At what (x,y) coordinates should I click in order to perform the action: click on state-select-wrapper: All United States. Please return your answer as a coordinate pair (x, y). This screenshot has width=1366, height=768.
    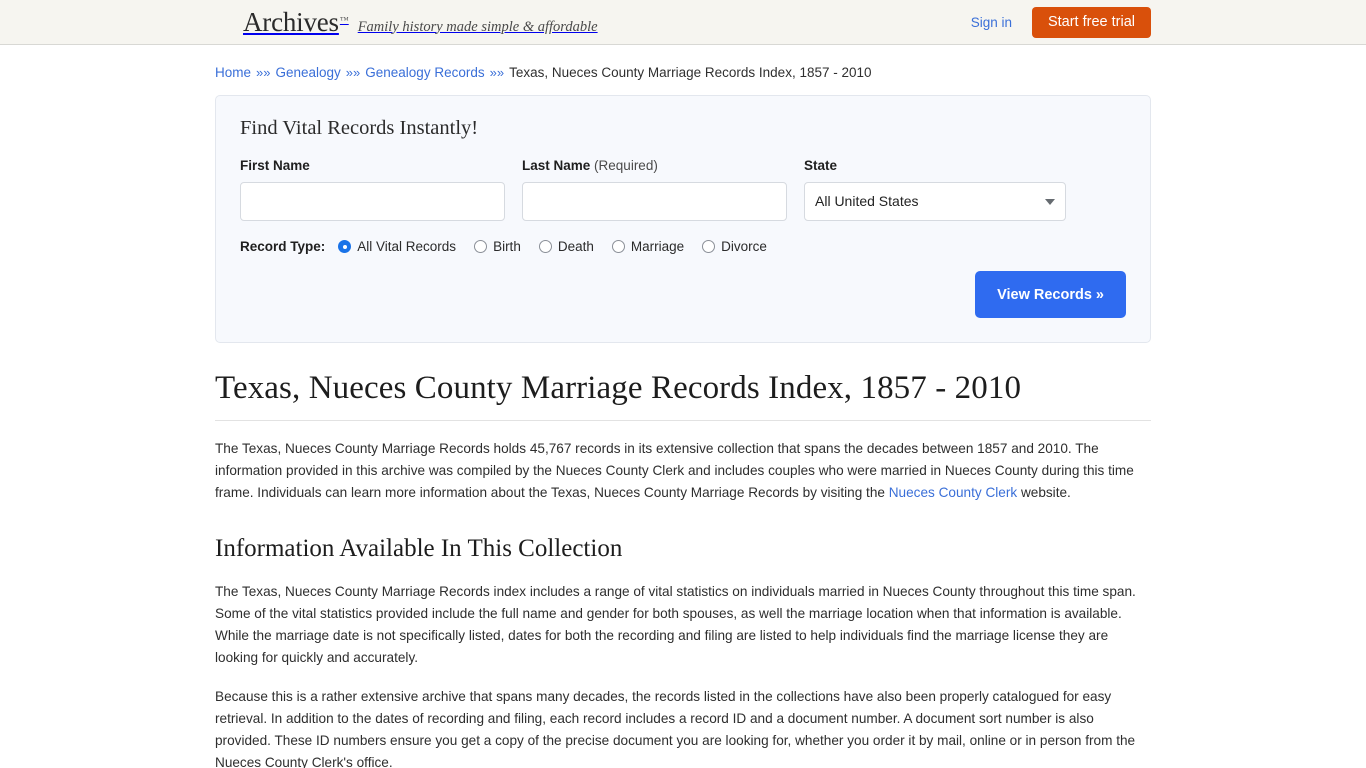
    Looking at the image, I should click on (935, 201).